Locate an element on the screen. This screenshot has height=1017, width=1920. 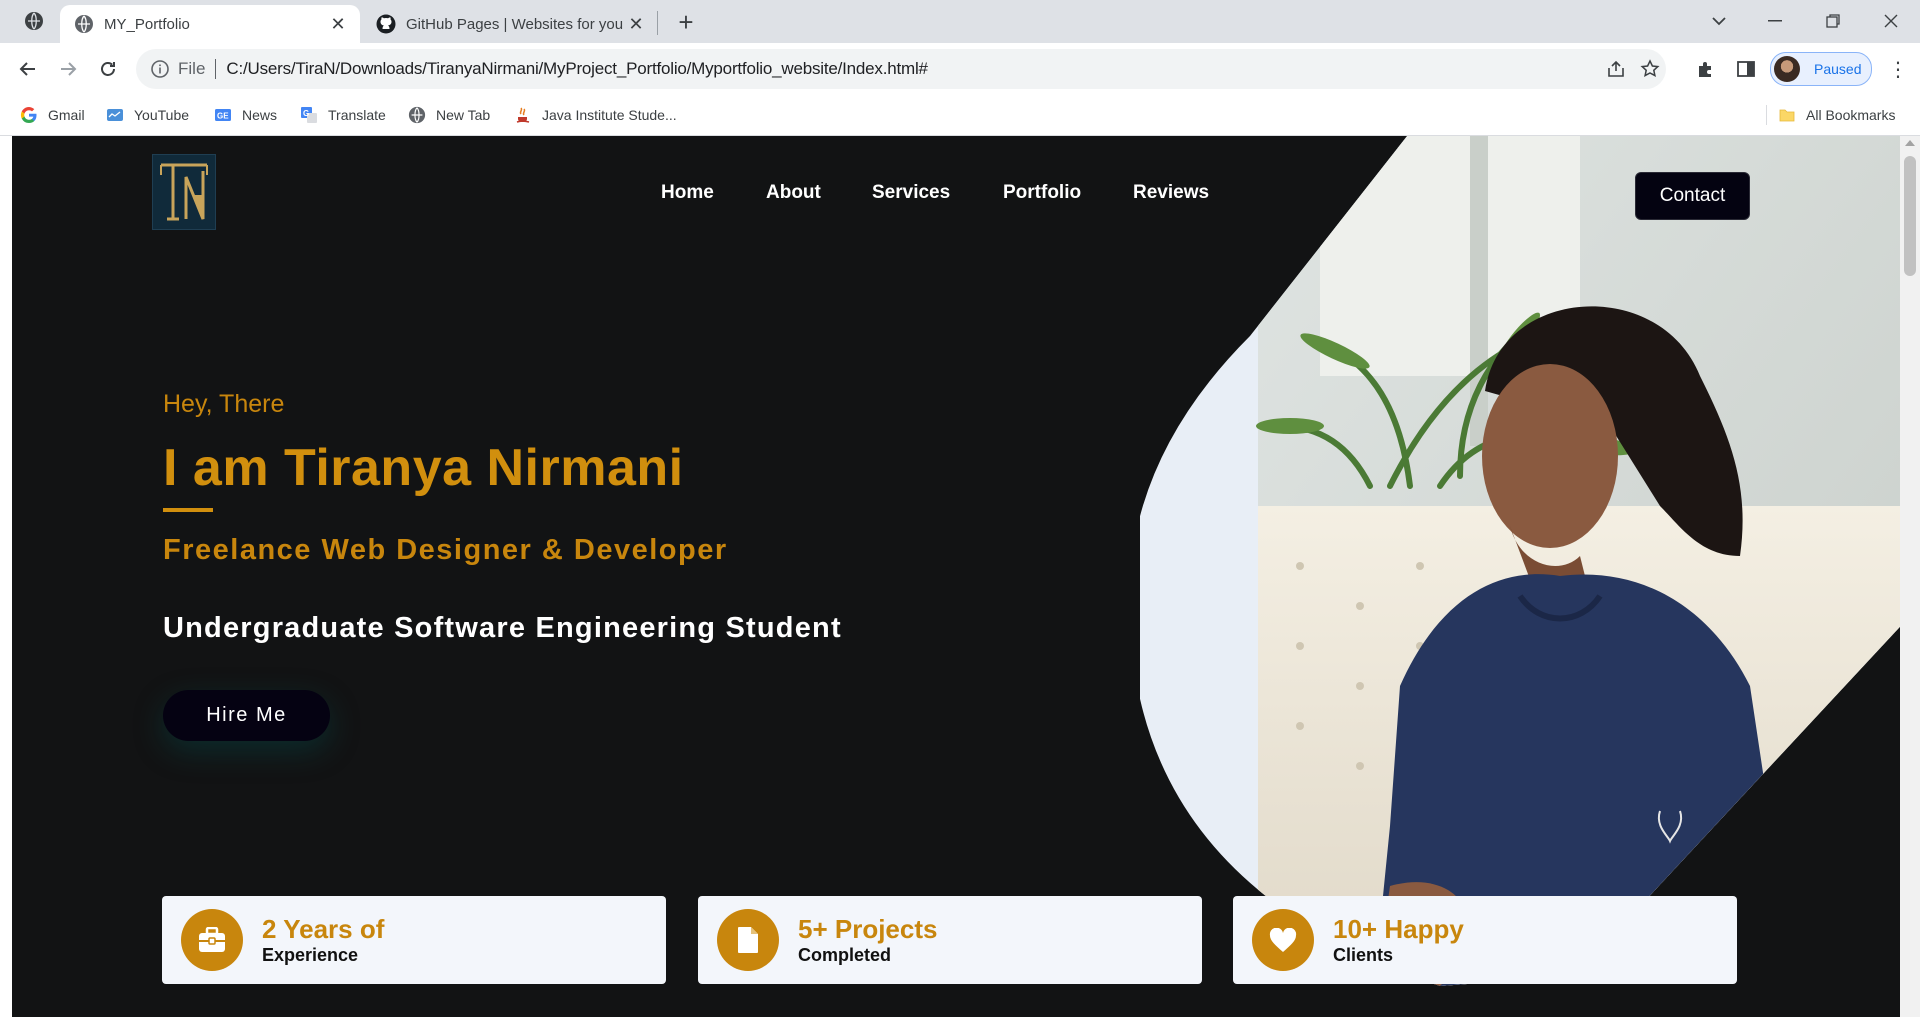
reload-icon is located at coordinates (108, 69).